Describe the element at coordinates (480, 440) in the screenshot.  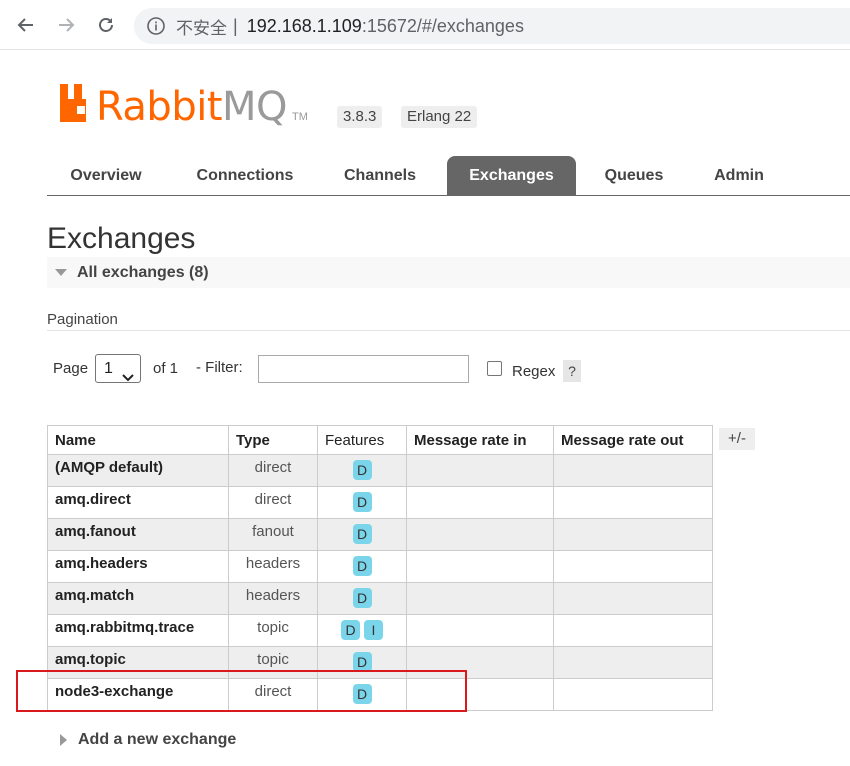
I see `column-header-rate-in: Message rate in` at that location.